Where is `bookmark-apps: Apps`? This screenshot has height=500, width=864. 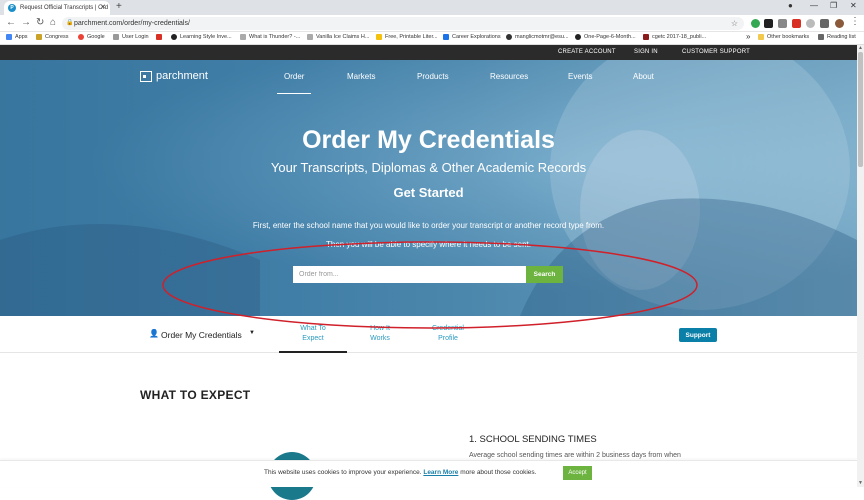 bookmark-apps: Apps is located at coordinates (17, 37).